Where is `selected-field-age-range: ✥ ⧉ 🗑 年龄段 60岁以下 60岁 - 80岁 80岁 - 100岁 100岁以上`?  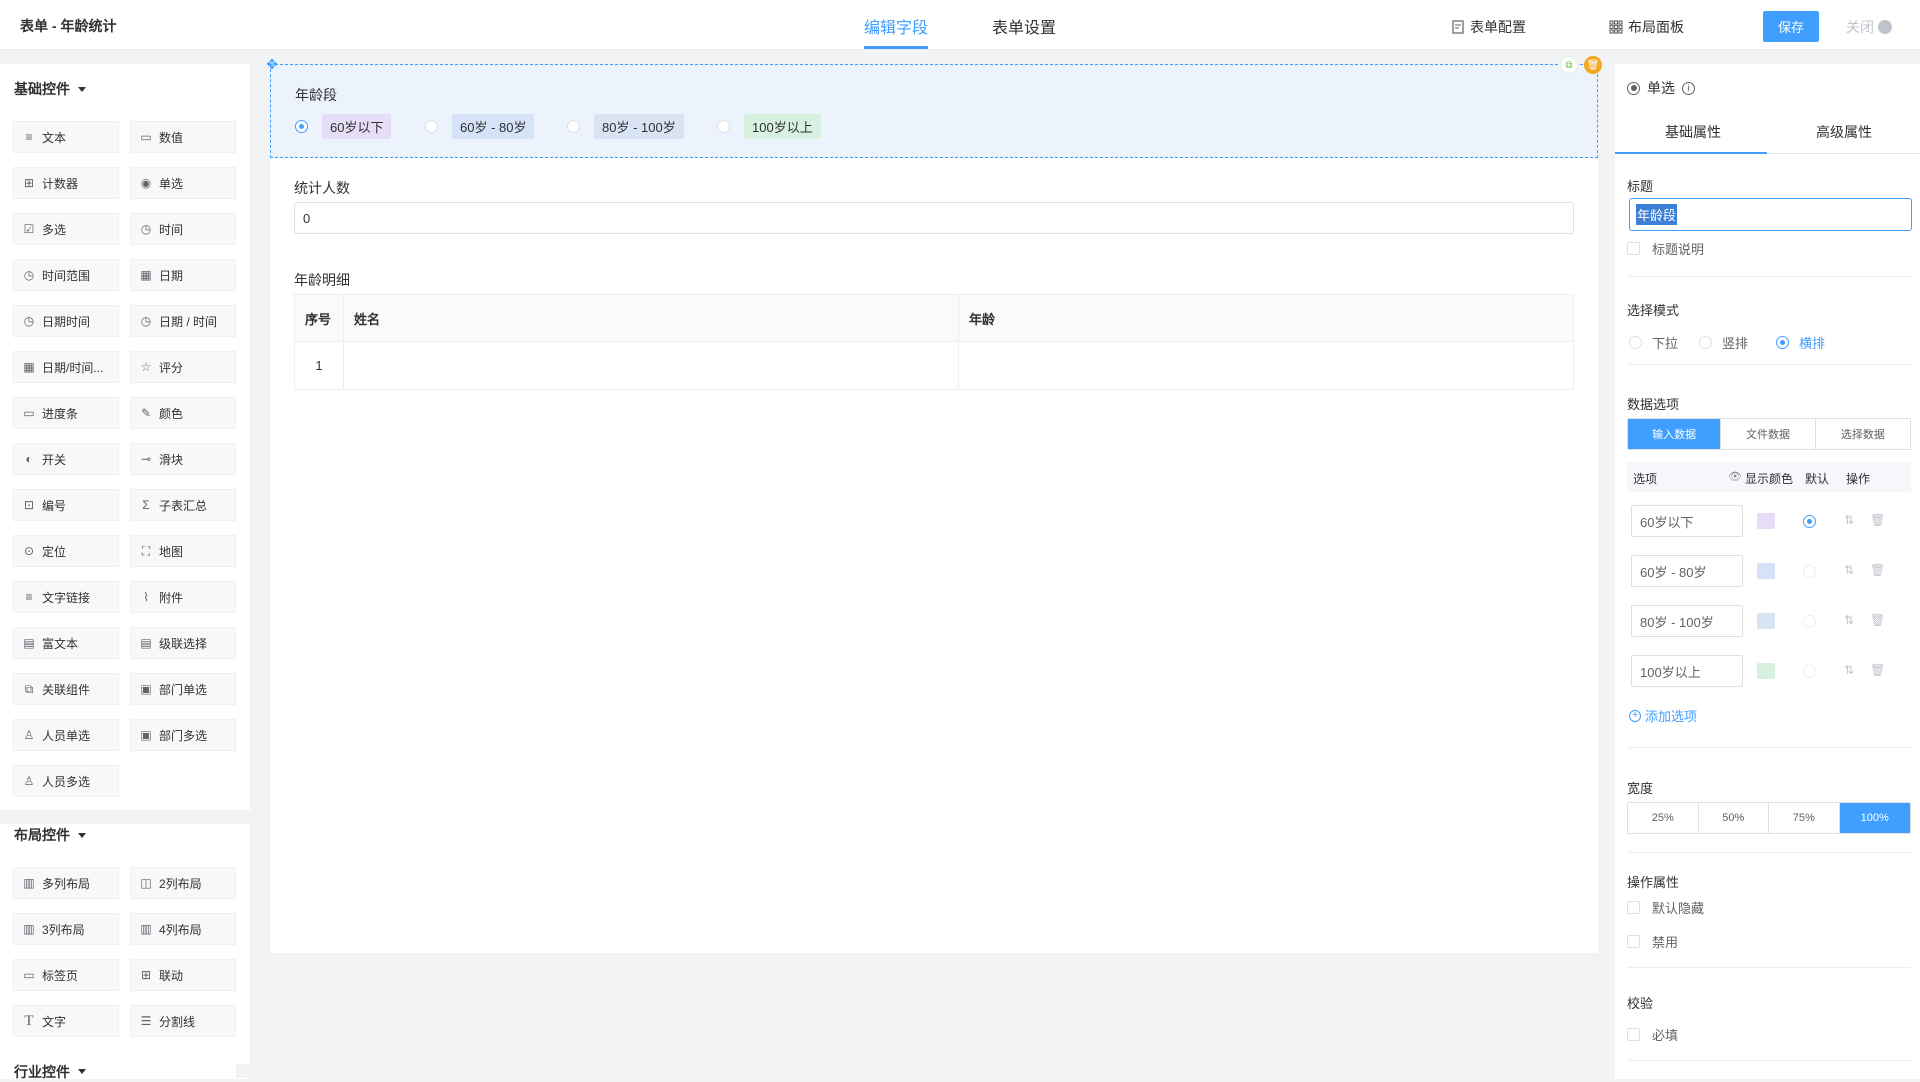
selected-field-age-range: ✥ ⧉ 🗑 年龄段 60岁以下 60岁 - 80岁 80岁 - 100岁 100岁以上 is located at coordinates (934, 107).